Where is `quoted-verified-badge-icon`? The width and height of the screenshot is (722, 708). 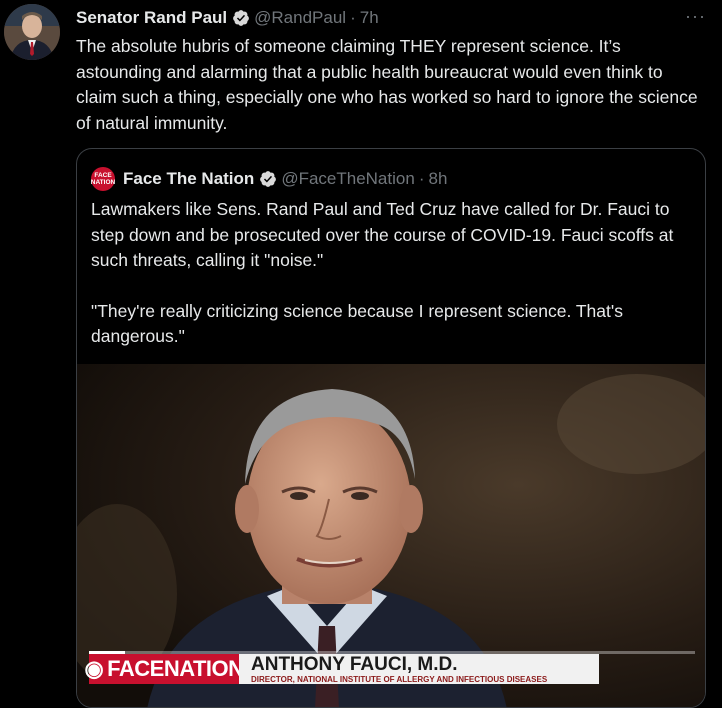
quoted-verified-badge-icon is located at coordinates (268, 179).